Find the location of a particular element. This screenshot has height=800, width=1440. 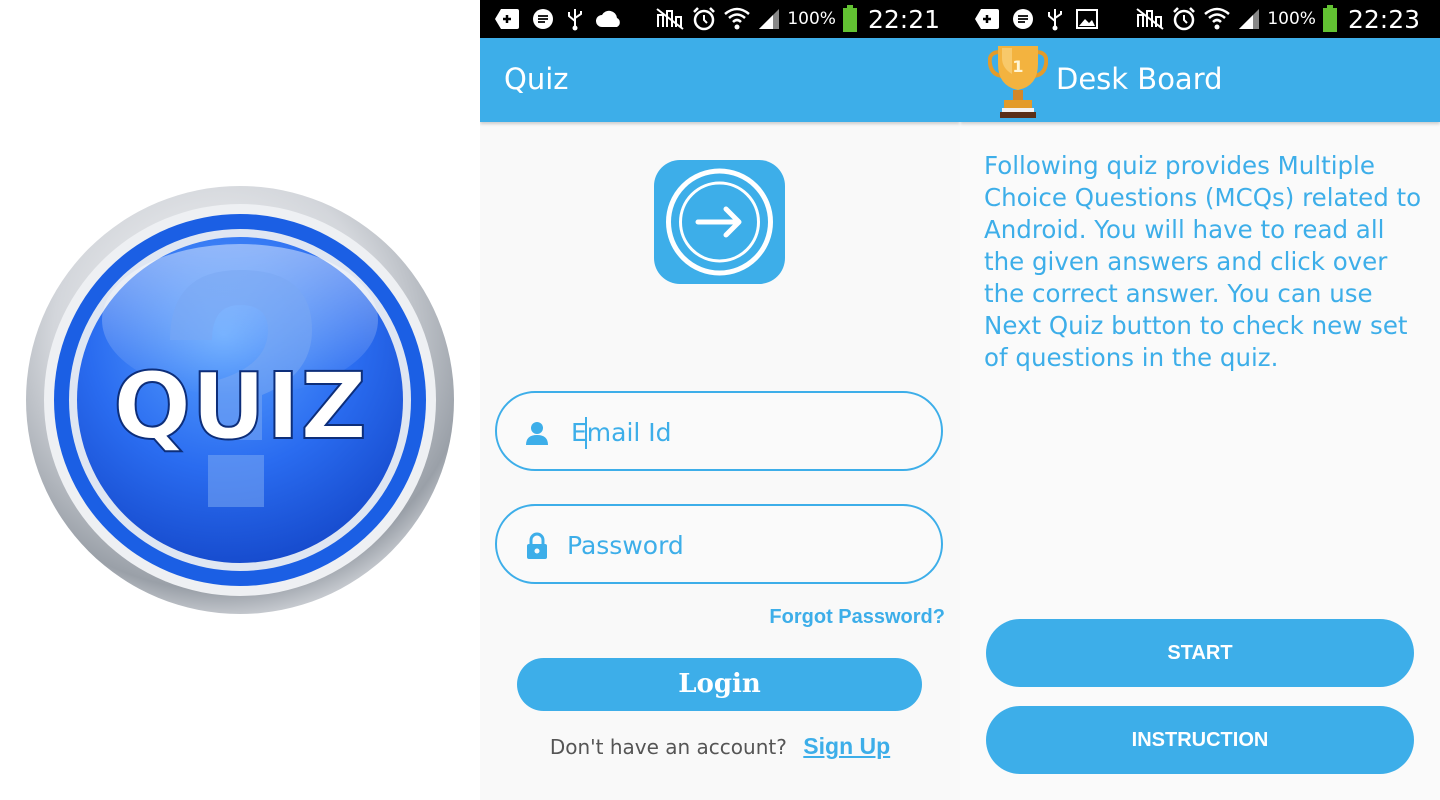

image-icon is located at coordinates (1087, 19).